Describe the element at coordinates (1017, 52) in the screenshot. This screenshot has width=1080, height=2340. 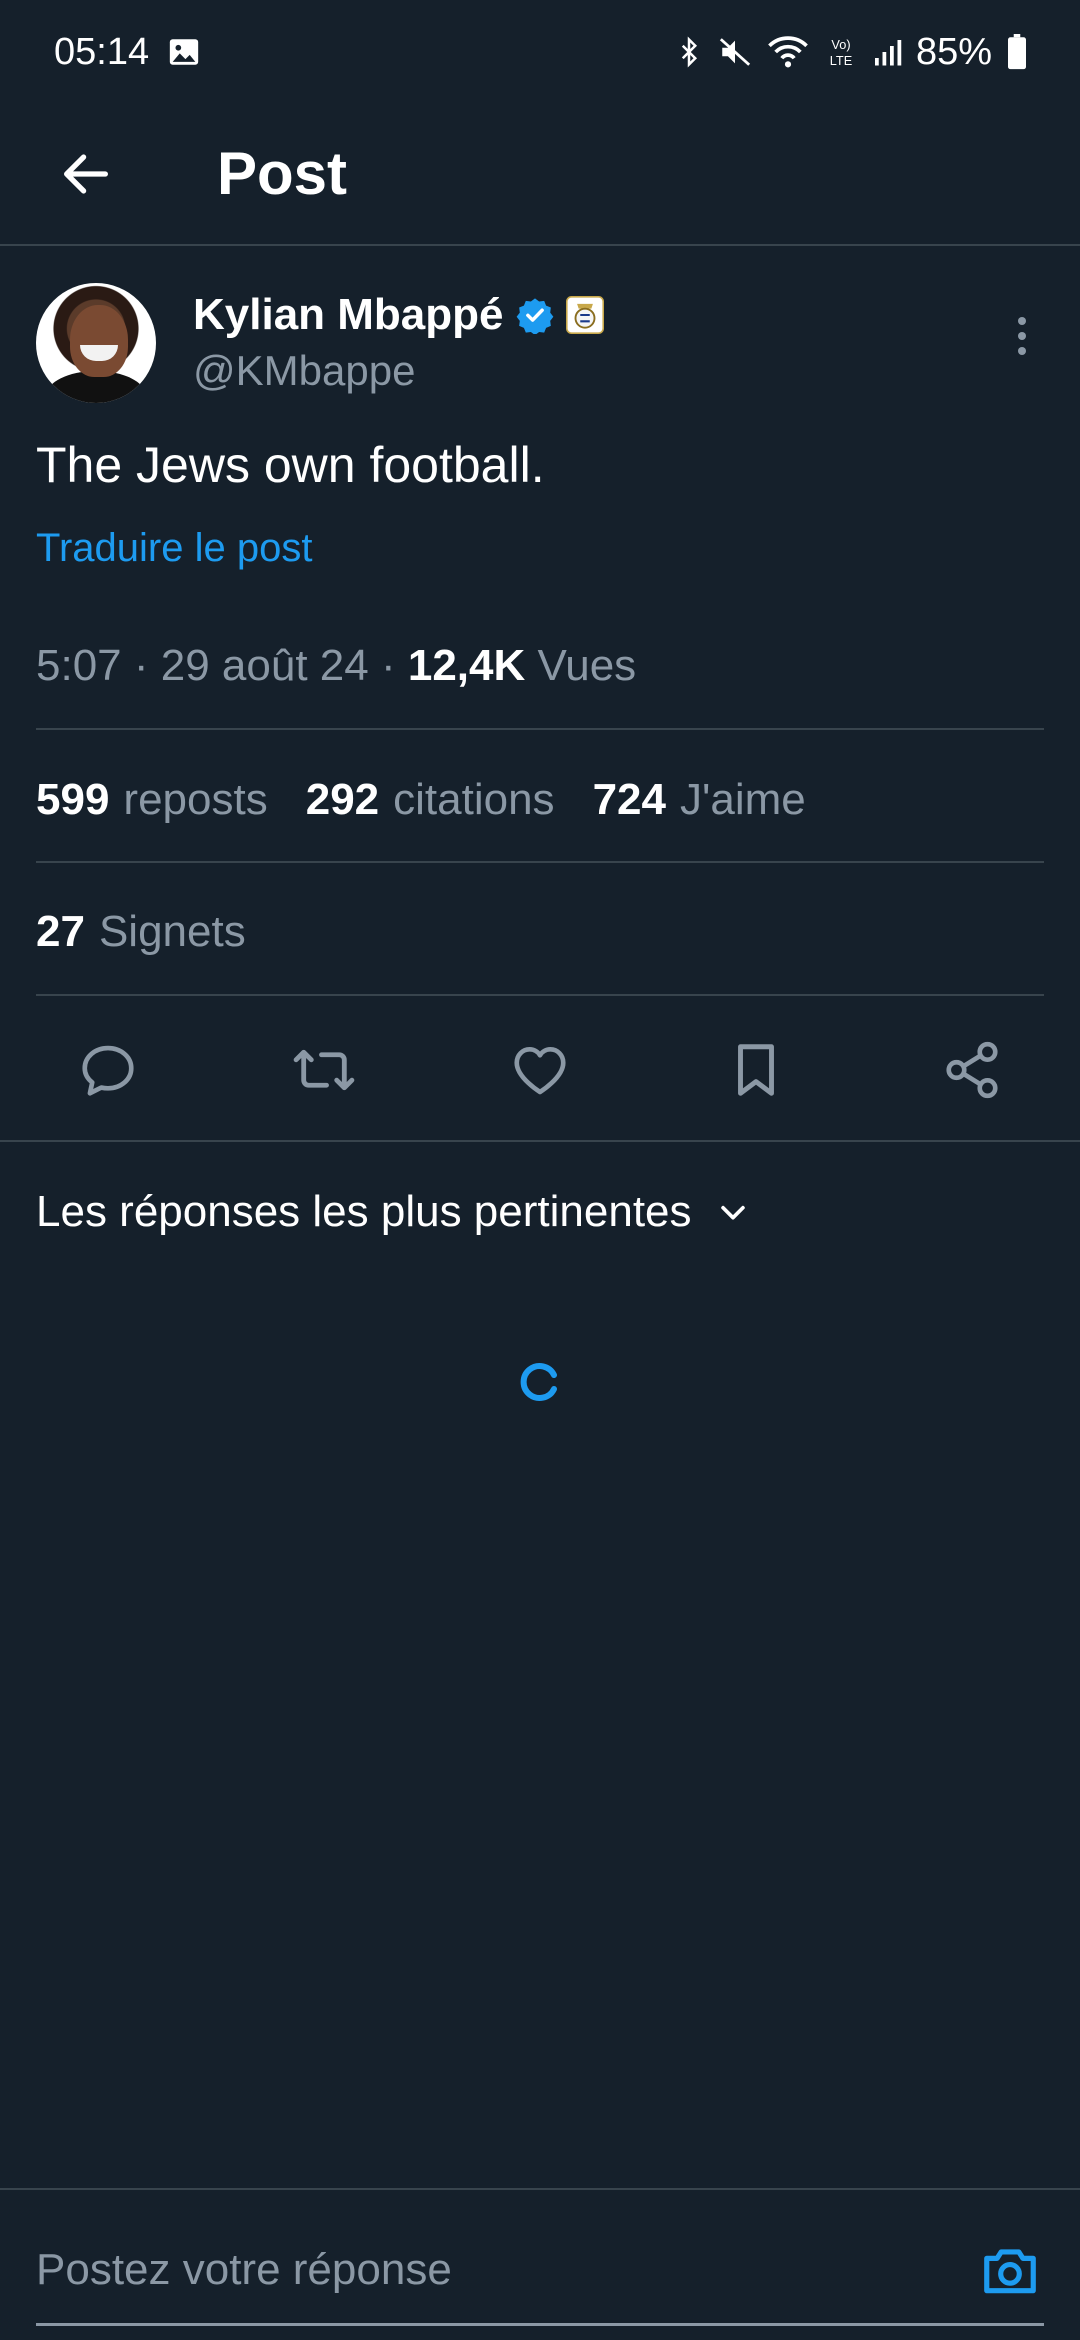
I see `battery-icon` at that location.